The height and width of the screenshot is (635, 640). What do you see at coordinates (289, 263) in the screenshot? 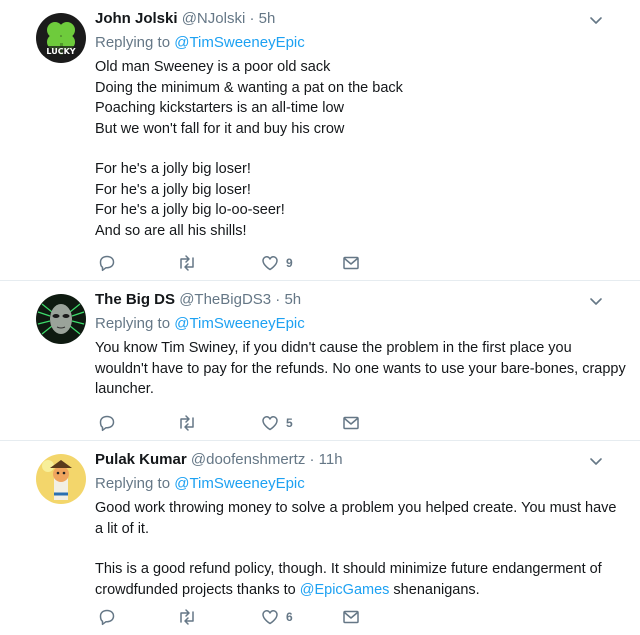
I see `like-count: 9` at bounding box center [289, 263].